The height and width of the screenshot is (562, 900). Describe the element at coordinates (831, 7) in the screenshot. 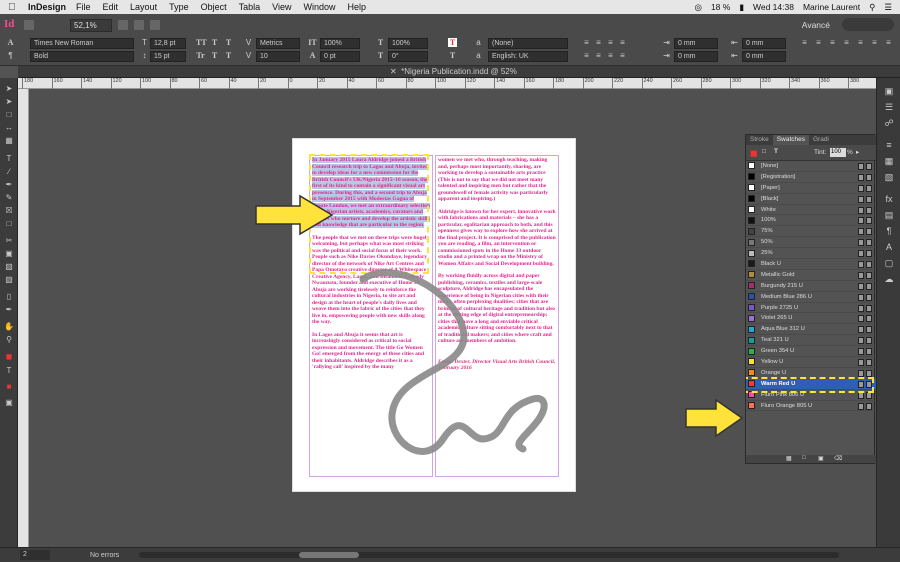

I see `user-name: Marine Laurent` at that location.